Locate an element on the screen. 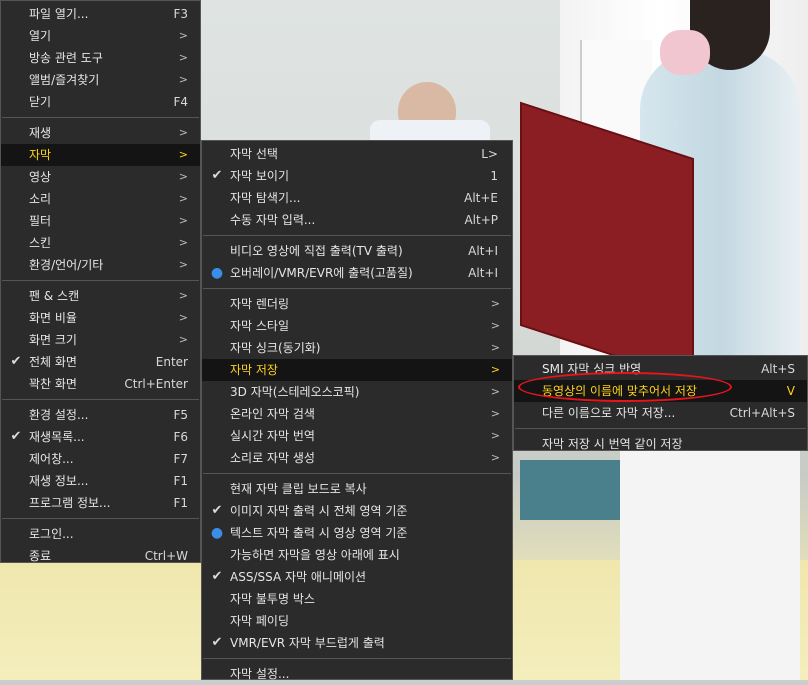 This screenshot has width=808, height=685. submenu-item-smooth-output: ✔ VMR/EVR 자막 부드럽게 출력 is located at coordinates (357, 643).